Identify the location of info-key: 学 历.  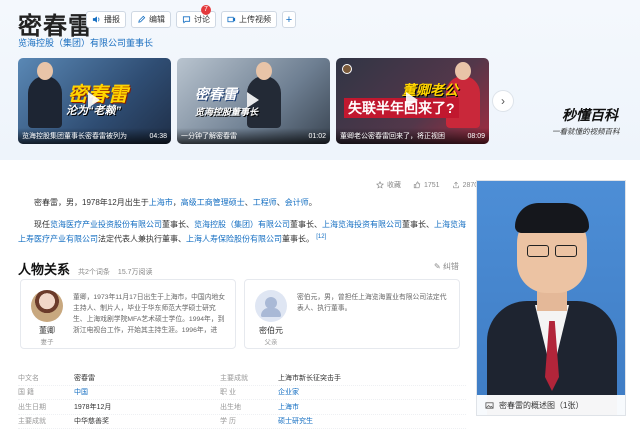
(228, 422).